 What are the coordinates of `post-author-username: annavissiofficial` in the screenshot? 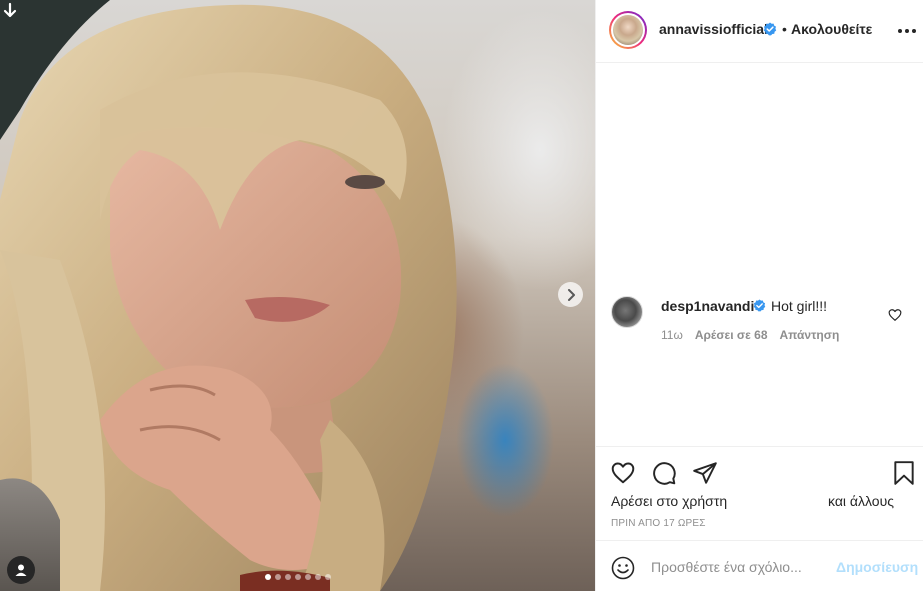 It's located at (713, 29).